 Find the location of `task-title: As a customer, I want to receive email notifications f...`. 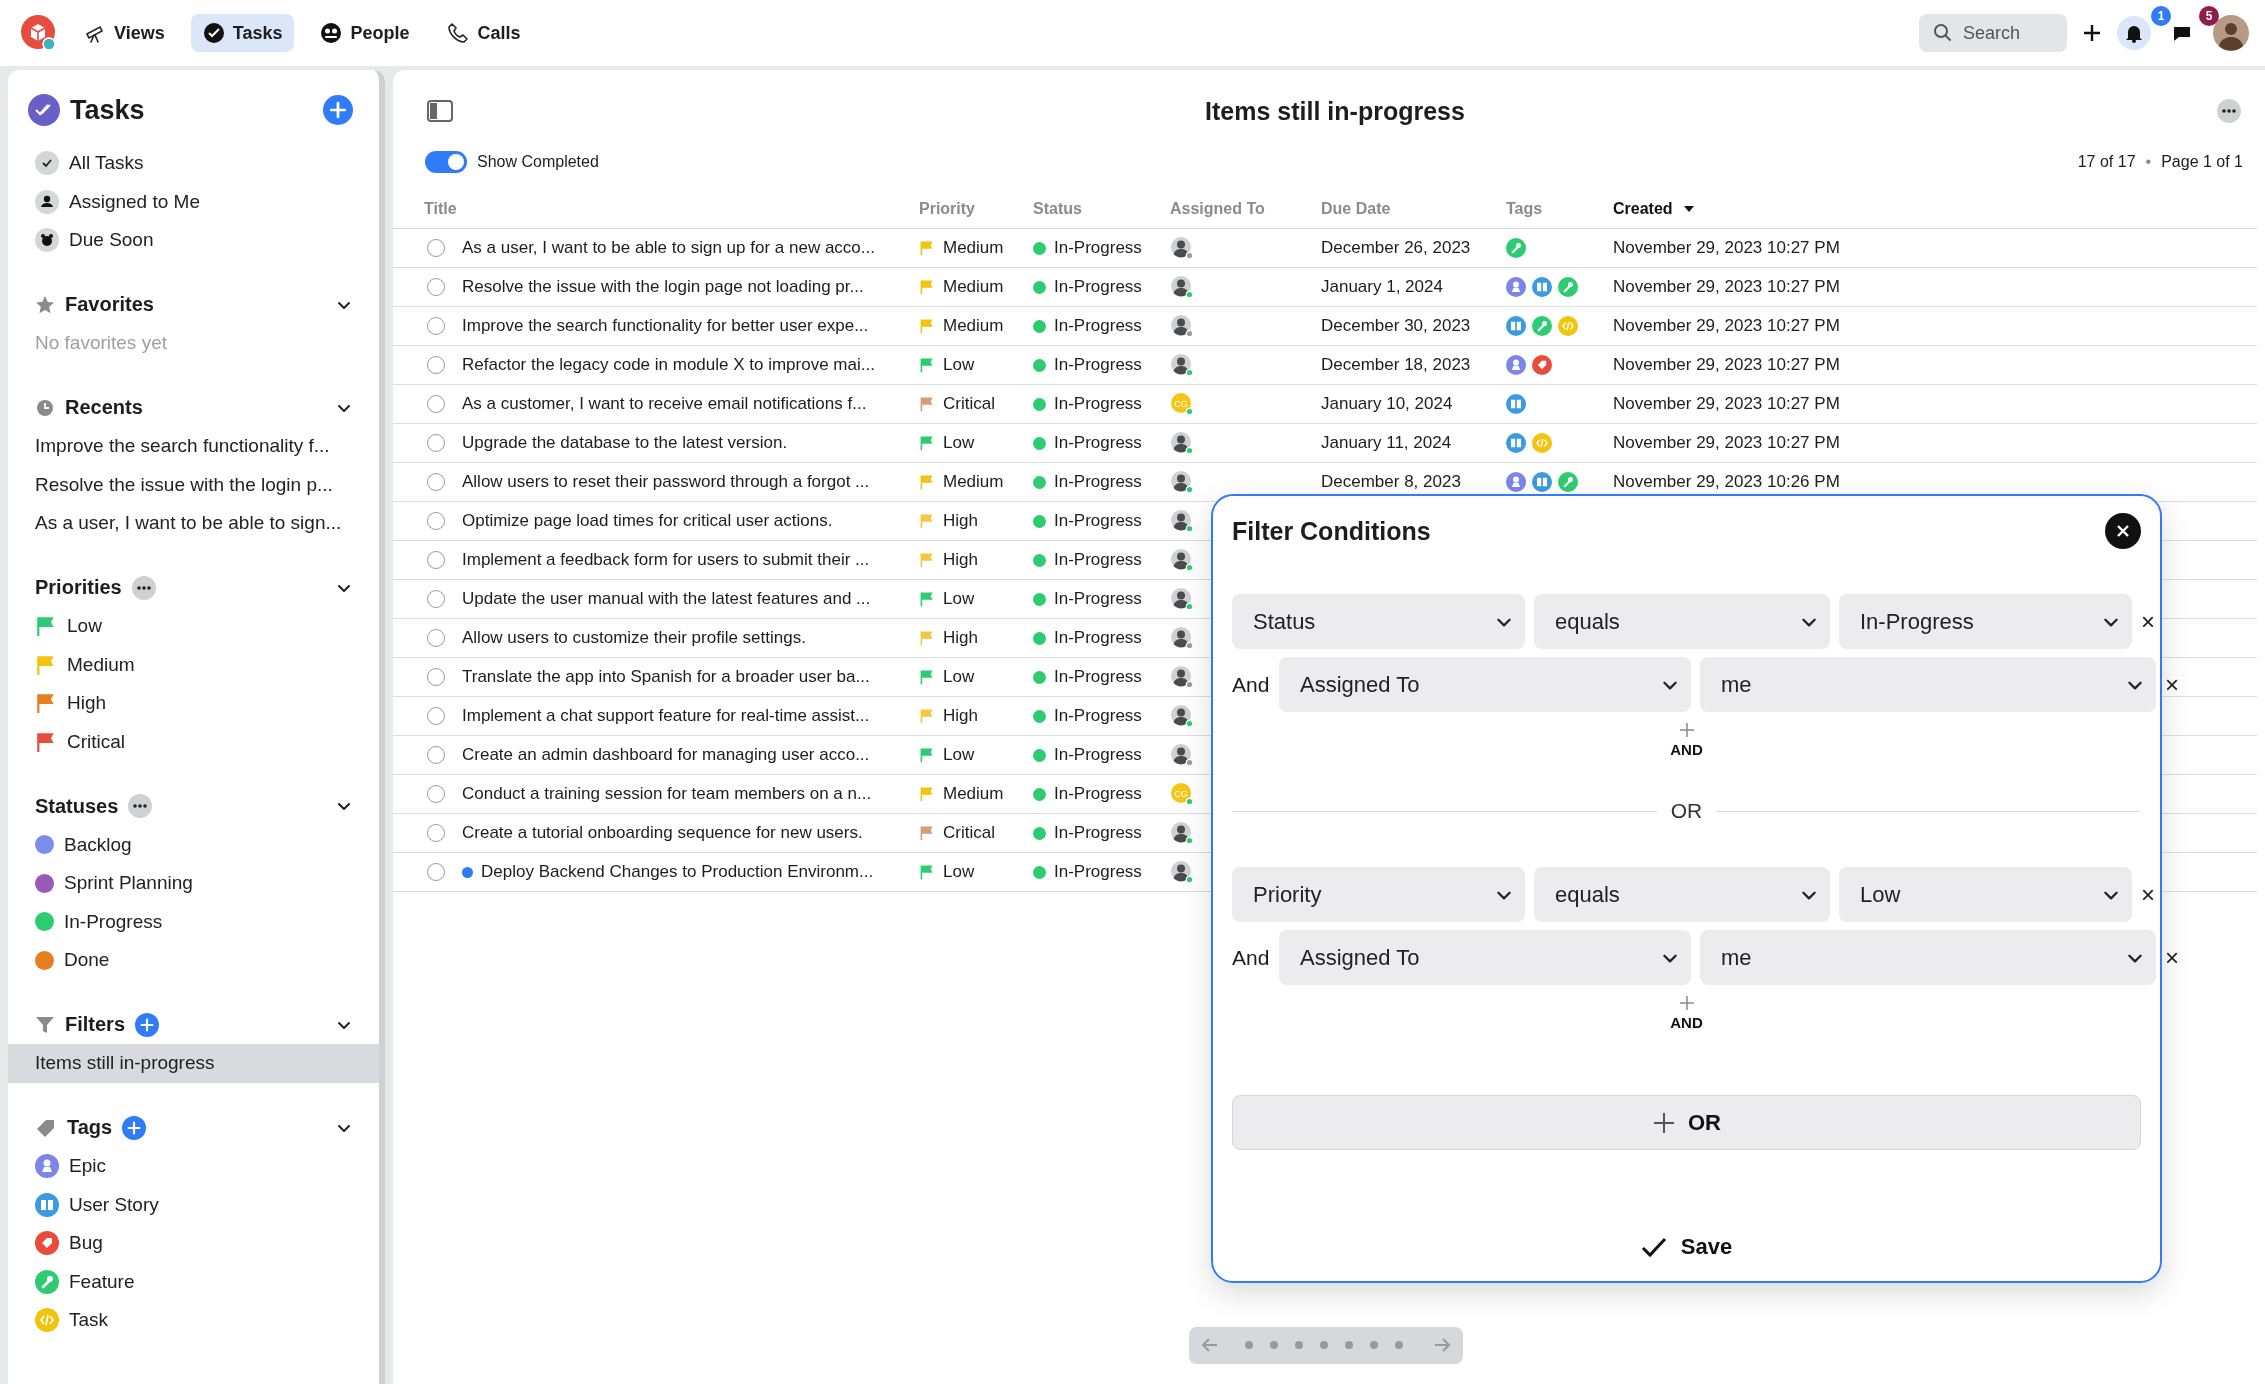

task-title: As a customer, I want to receive email notifications f... is located at coordinates (664, 404).